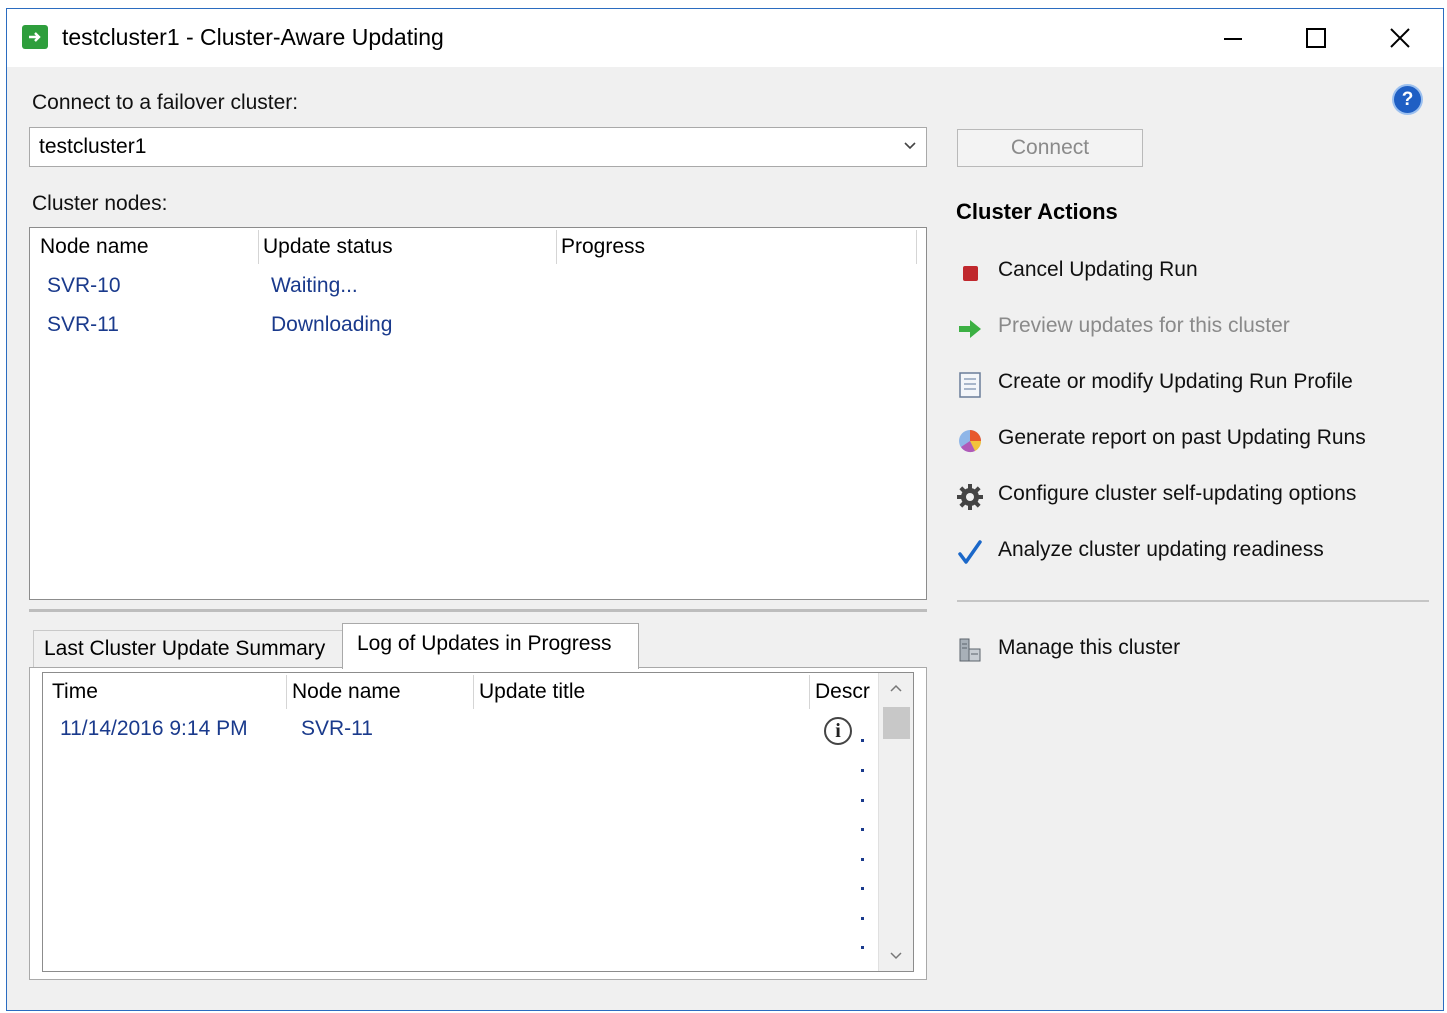  Describe the element at coordinates (1182, 437) in the screenshot. I see `action-label: Generate report on past Updating Runs` at that location.